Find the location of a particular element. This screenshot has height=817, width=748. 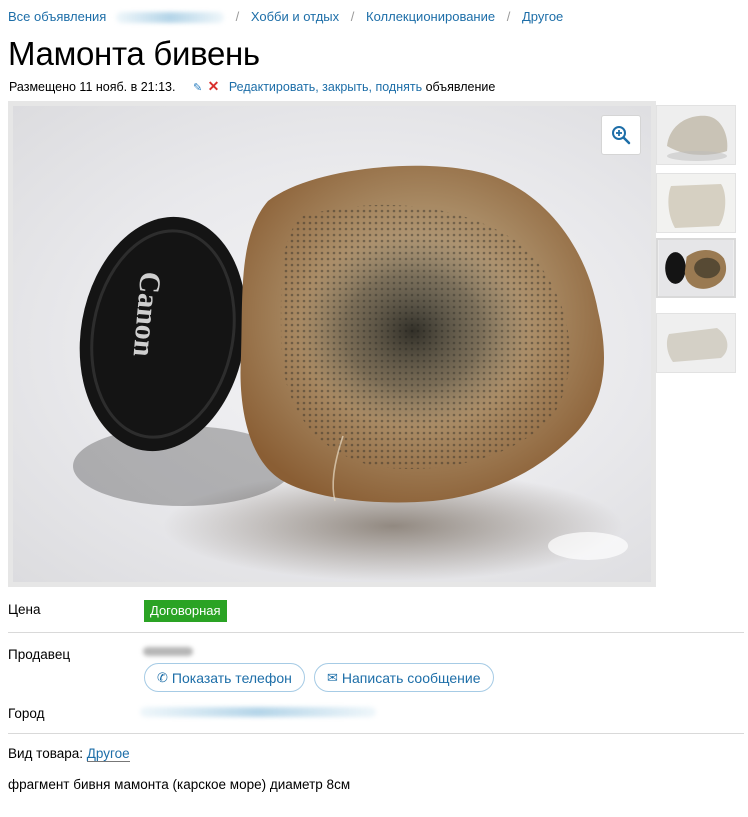

delete-icon: ✕ is located at coordinates (214, 86).